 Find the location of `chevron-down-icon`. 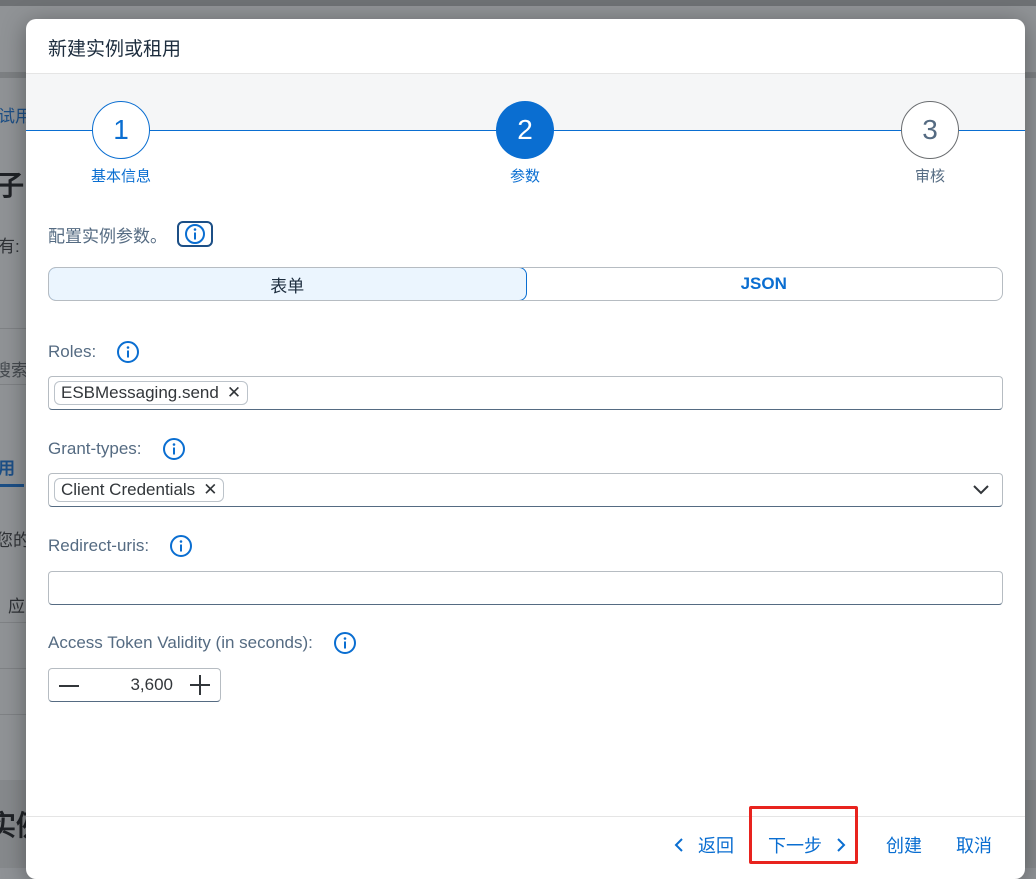

chevron-down-icon is located at coordinates (981, 490).